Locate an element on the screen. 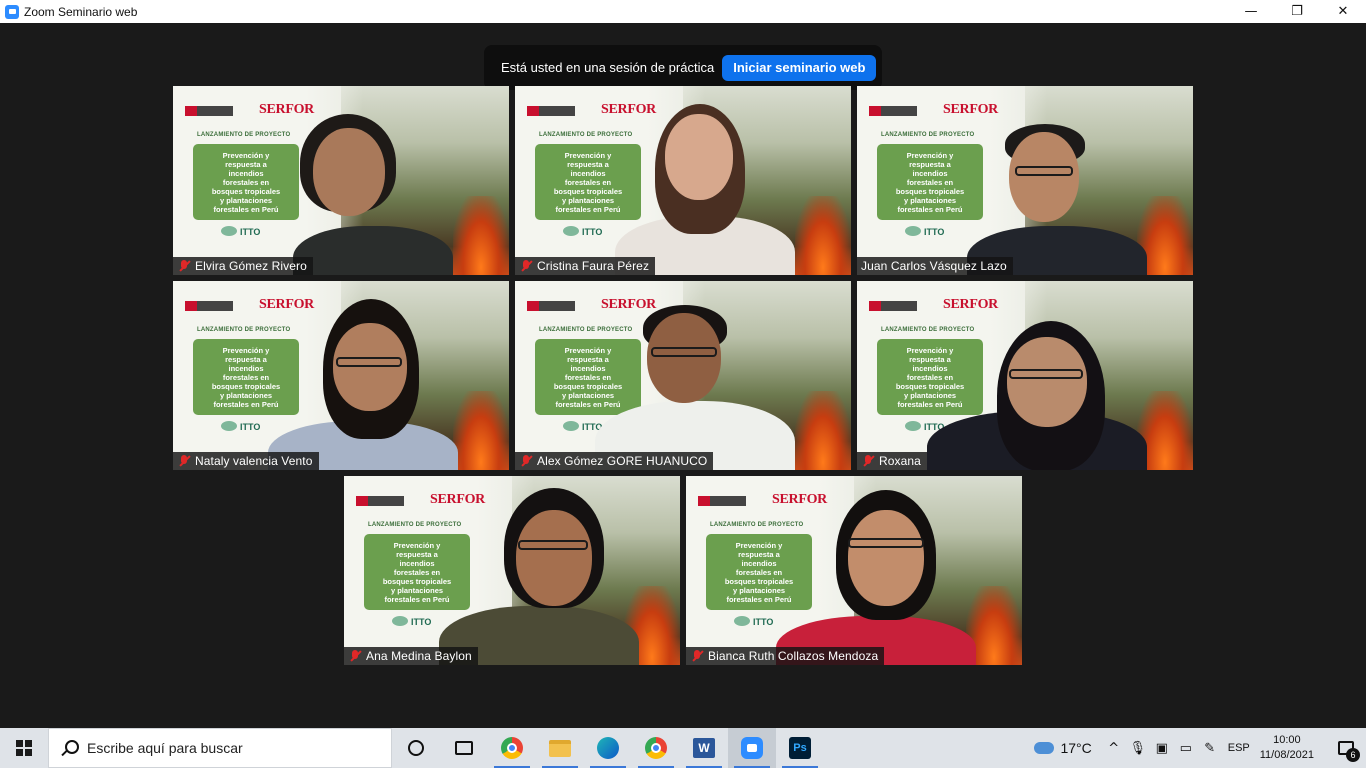  window-controls: — ❐ ✕ is located at coordinates (1297, 11).